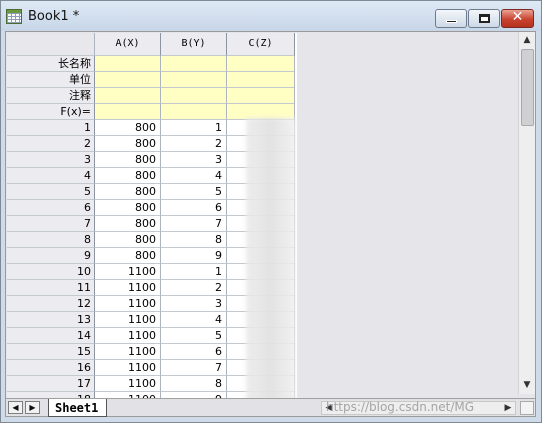 The image size is (542, 423). I want to click on prev-sheet-button: ◀, so click(15, 407).